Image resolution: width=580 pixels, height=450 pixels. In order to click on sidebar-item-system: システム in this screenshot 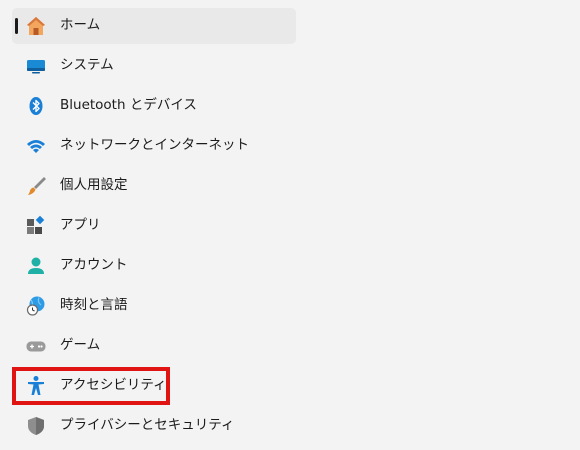, I will do `click(154, 66)`.